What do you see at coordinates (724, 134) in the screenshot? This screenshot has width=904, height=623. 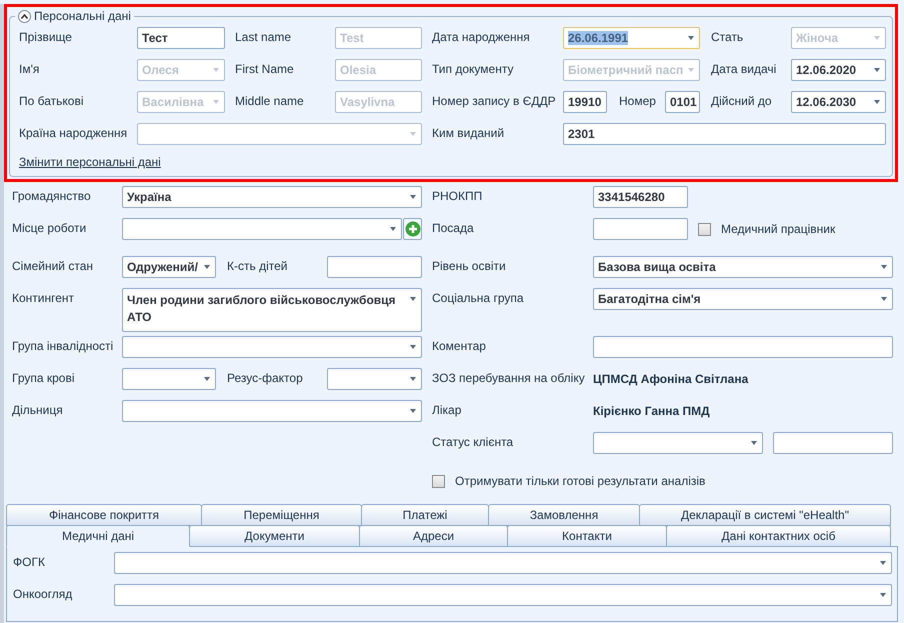 I see `input-field: 2301` at bounding box center [724, 134].